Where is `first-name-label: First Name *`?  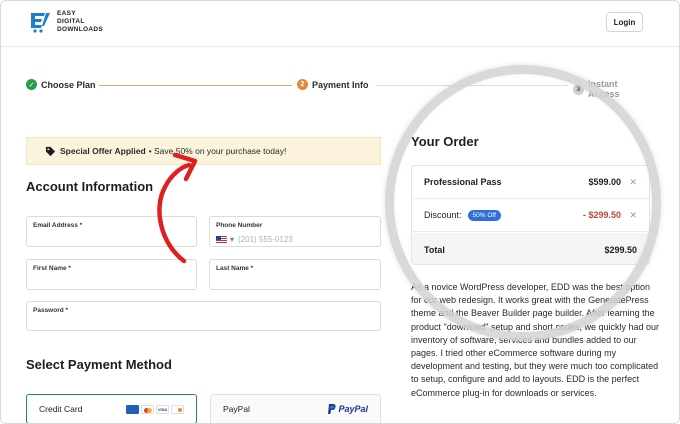
first-name-label: First Name * is located at coordinates (52, 268).